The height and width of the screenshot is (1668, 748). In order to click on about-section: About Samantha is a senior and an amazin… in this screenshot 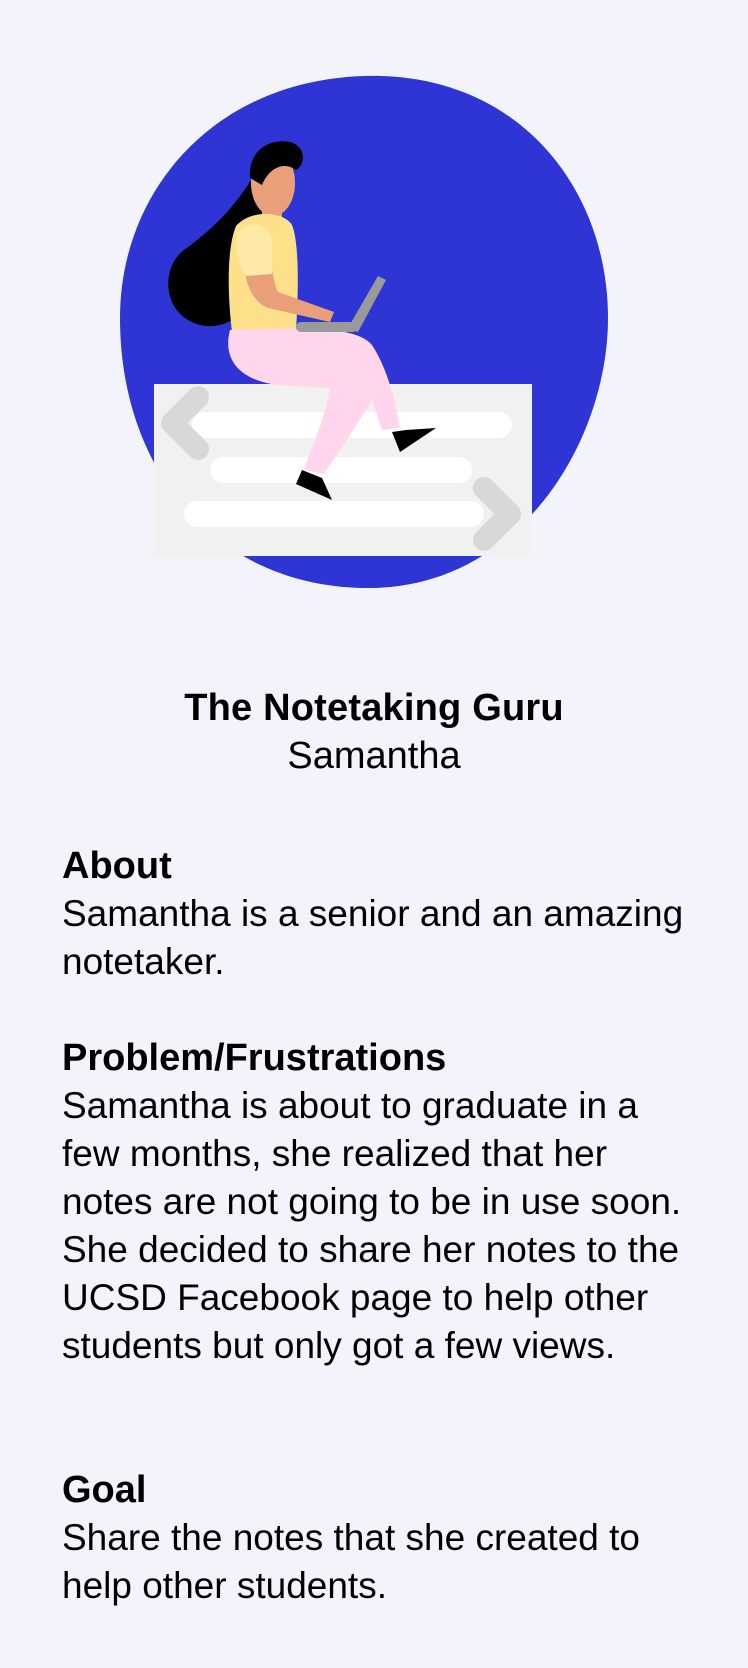, I will do `click(382, 914)`.